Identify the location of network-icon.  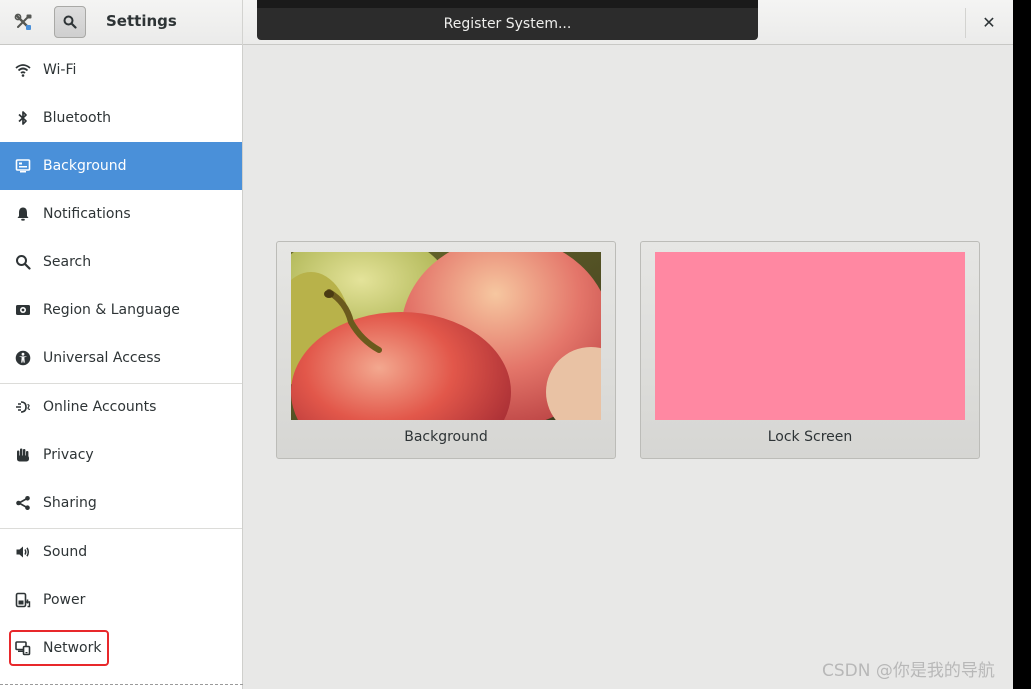
(23, 648).